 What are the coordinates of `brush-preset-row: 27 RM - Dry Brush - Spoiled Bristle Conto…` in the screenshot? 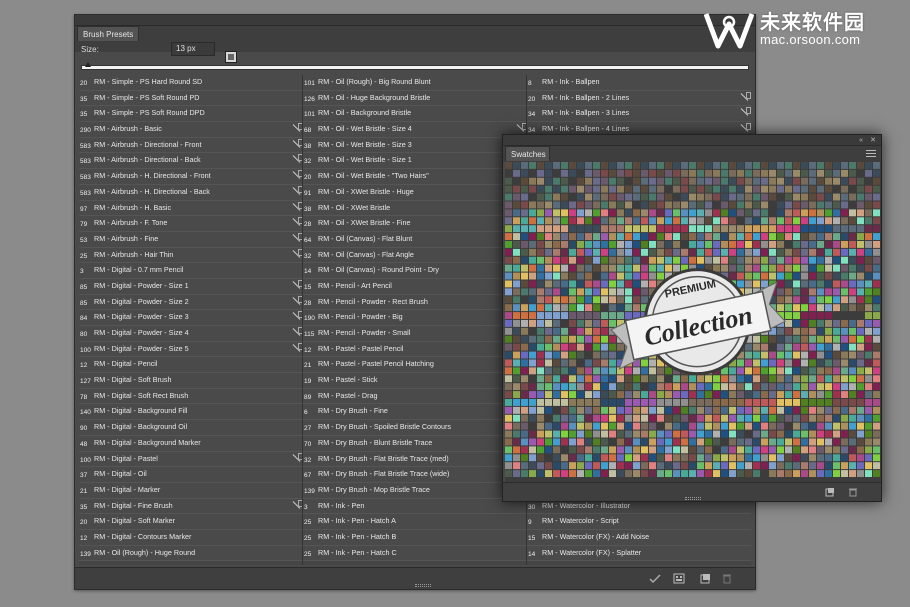 It's located at (415, 428).